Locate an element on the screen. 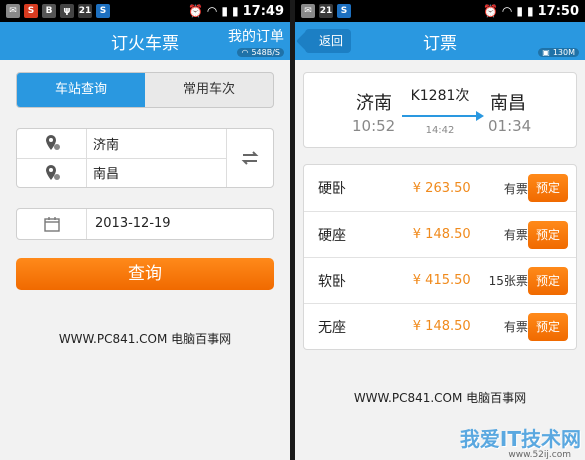  title-bar: 返回 订票 ▣ 130M is located at coordinates (440, 41).